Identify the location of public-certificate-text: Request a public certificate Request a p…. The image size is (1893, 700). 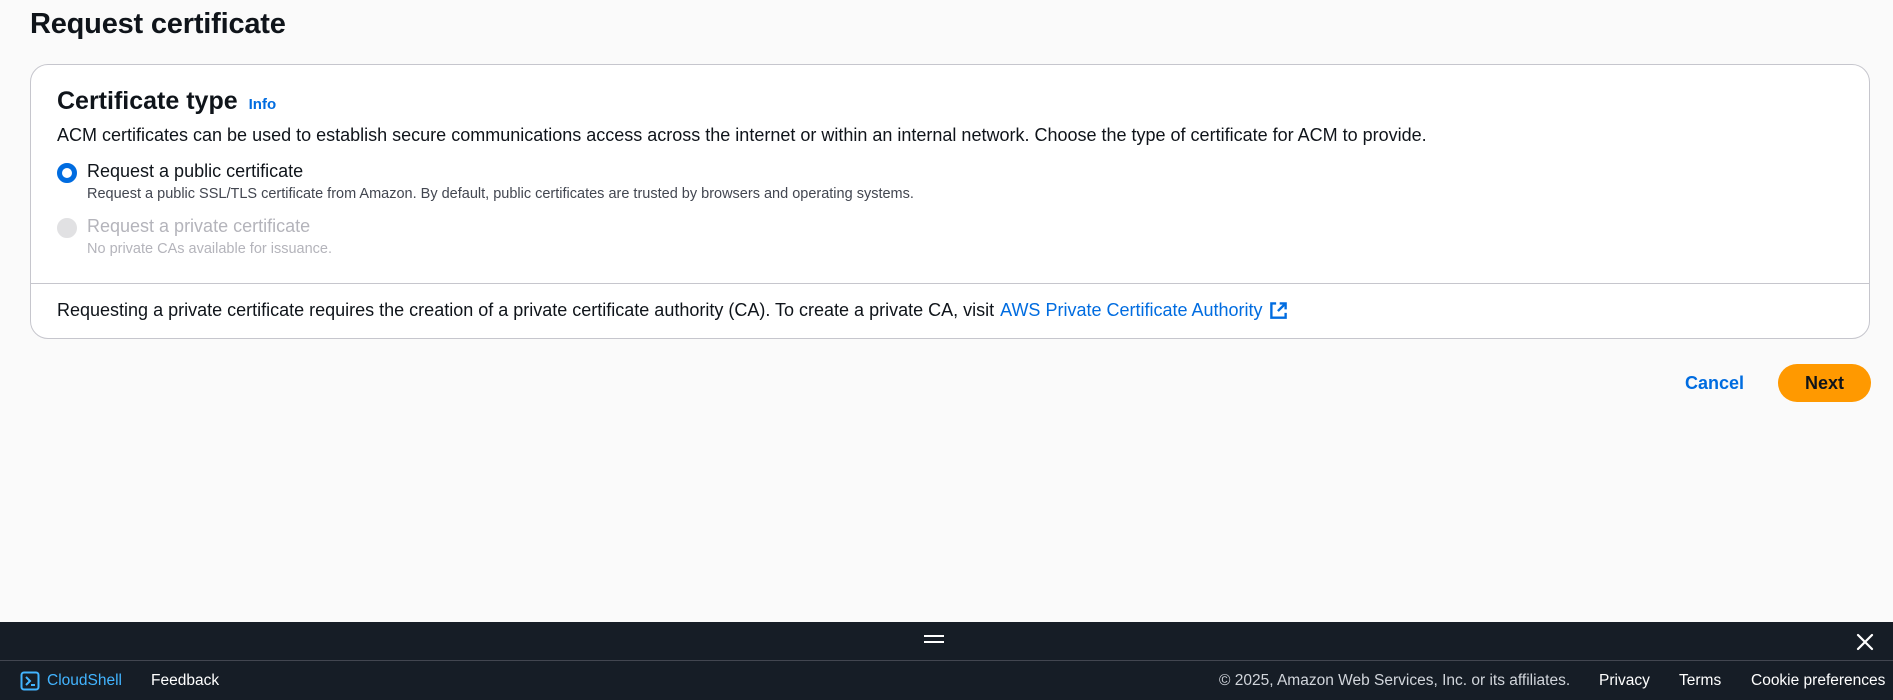
(500, 180).